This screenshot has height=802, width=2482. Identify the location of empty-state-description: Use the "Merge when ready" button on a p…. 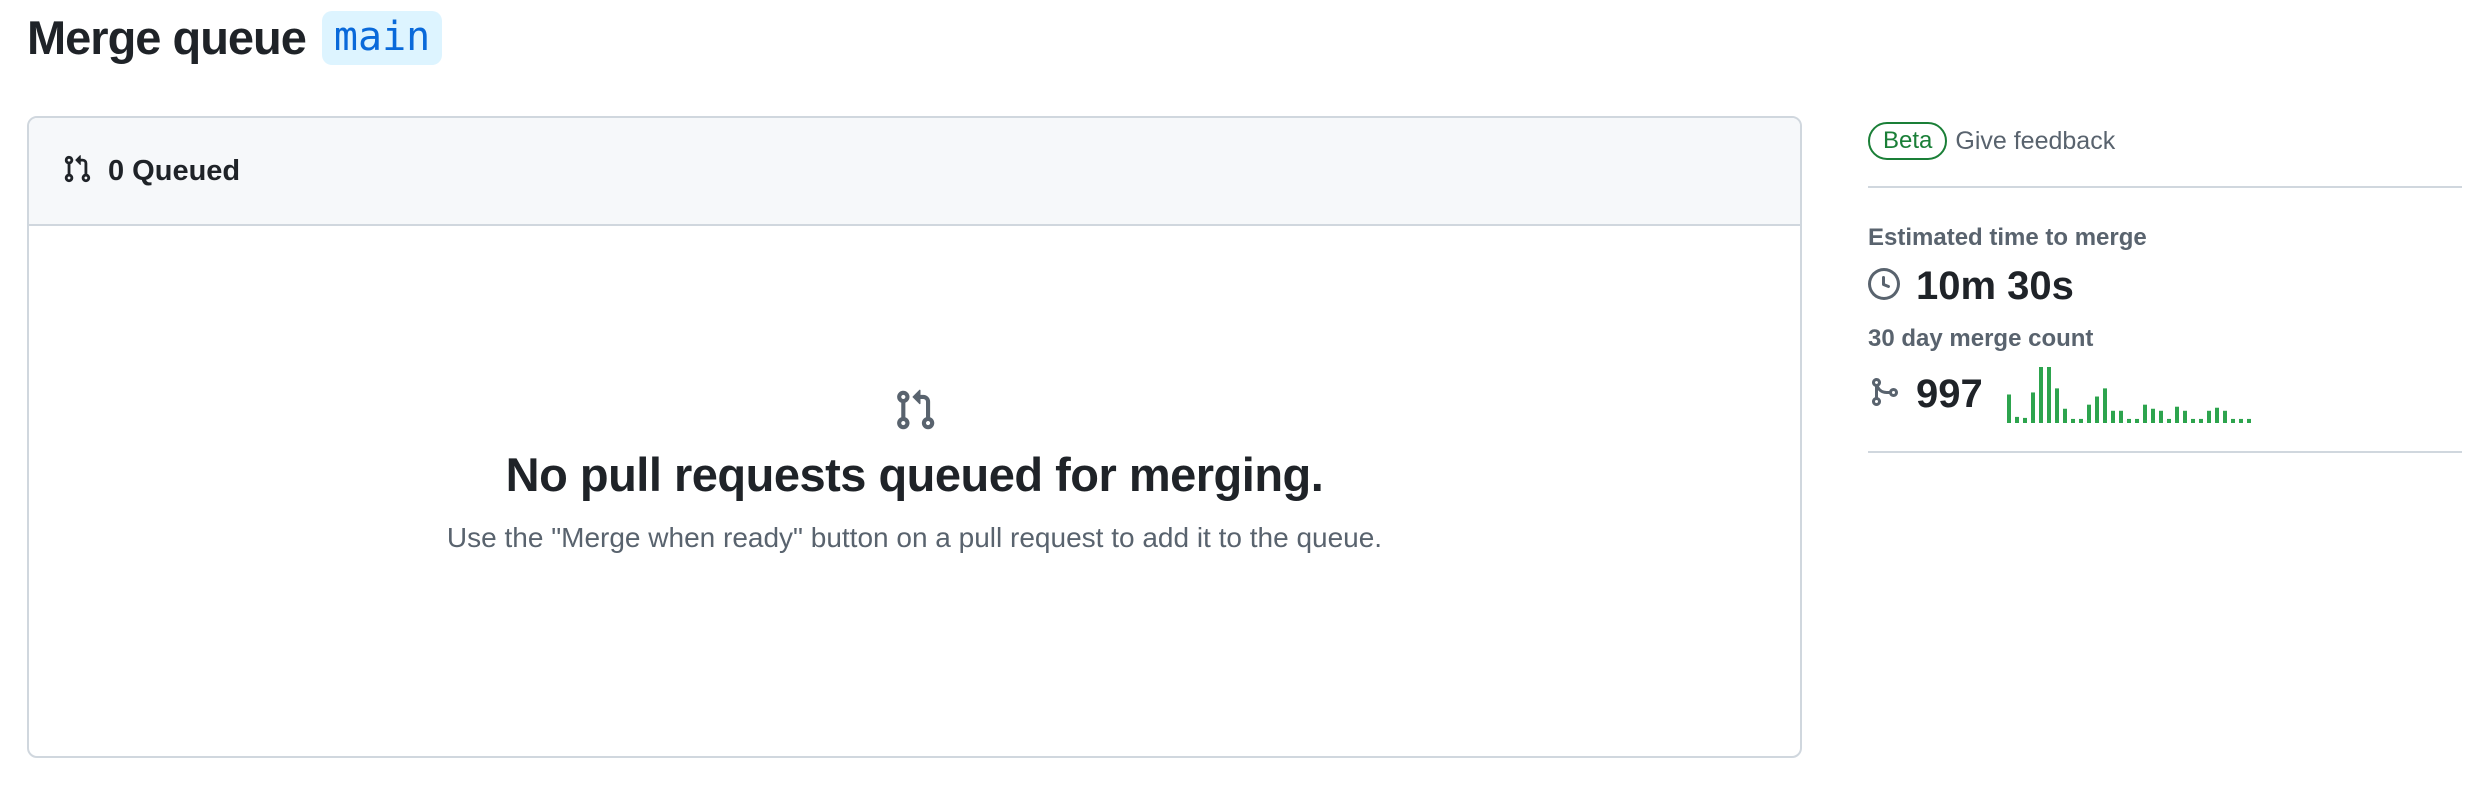
(914, 537).